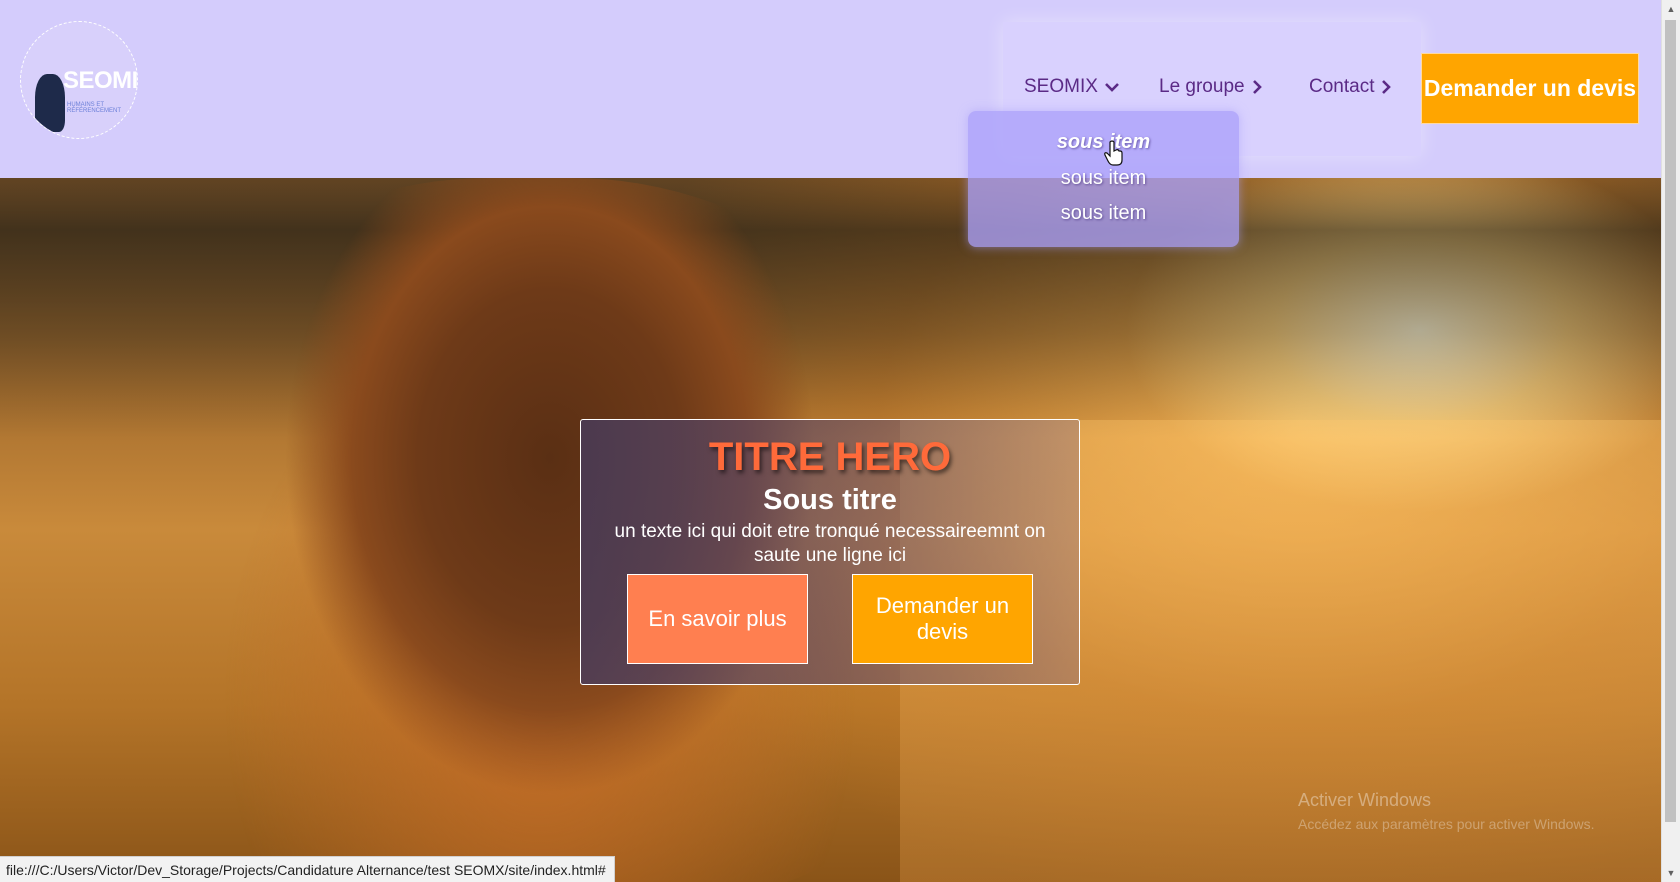 This screenshot has height=882, width=1680. What do you see at coordinates (1365, 800) in the screenshot?
I see `windows-activation-title: Activer Windows` at bounding box center [1365, 800].